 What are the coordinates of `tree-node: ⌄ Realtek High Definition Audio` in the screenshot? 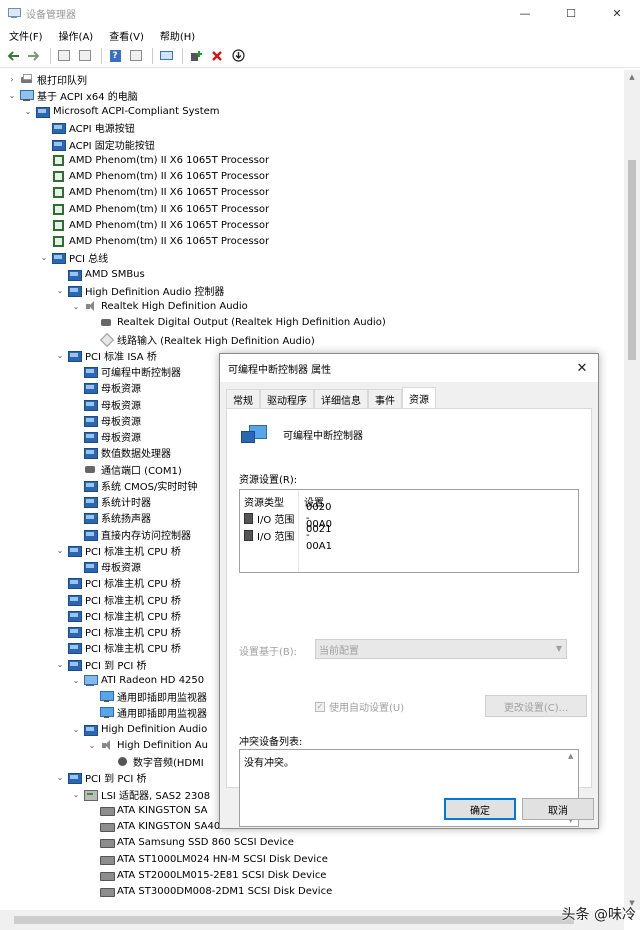 It's located at (159, 307).